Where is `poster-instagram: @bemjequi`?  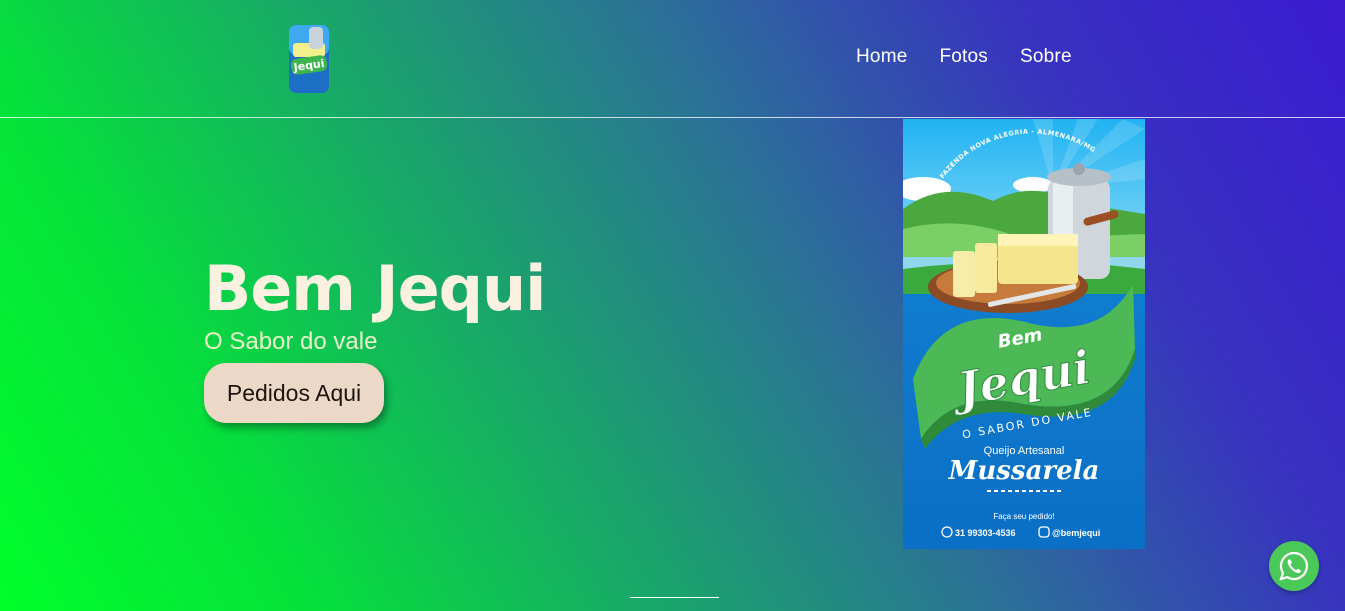
poster-instagram: @bemjequi is located at coordinates (1076, 533).